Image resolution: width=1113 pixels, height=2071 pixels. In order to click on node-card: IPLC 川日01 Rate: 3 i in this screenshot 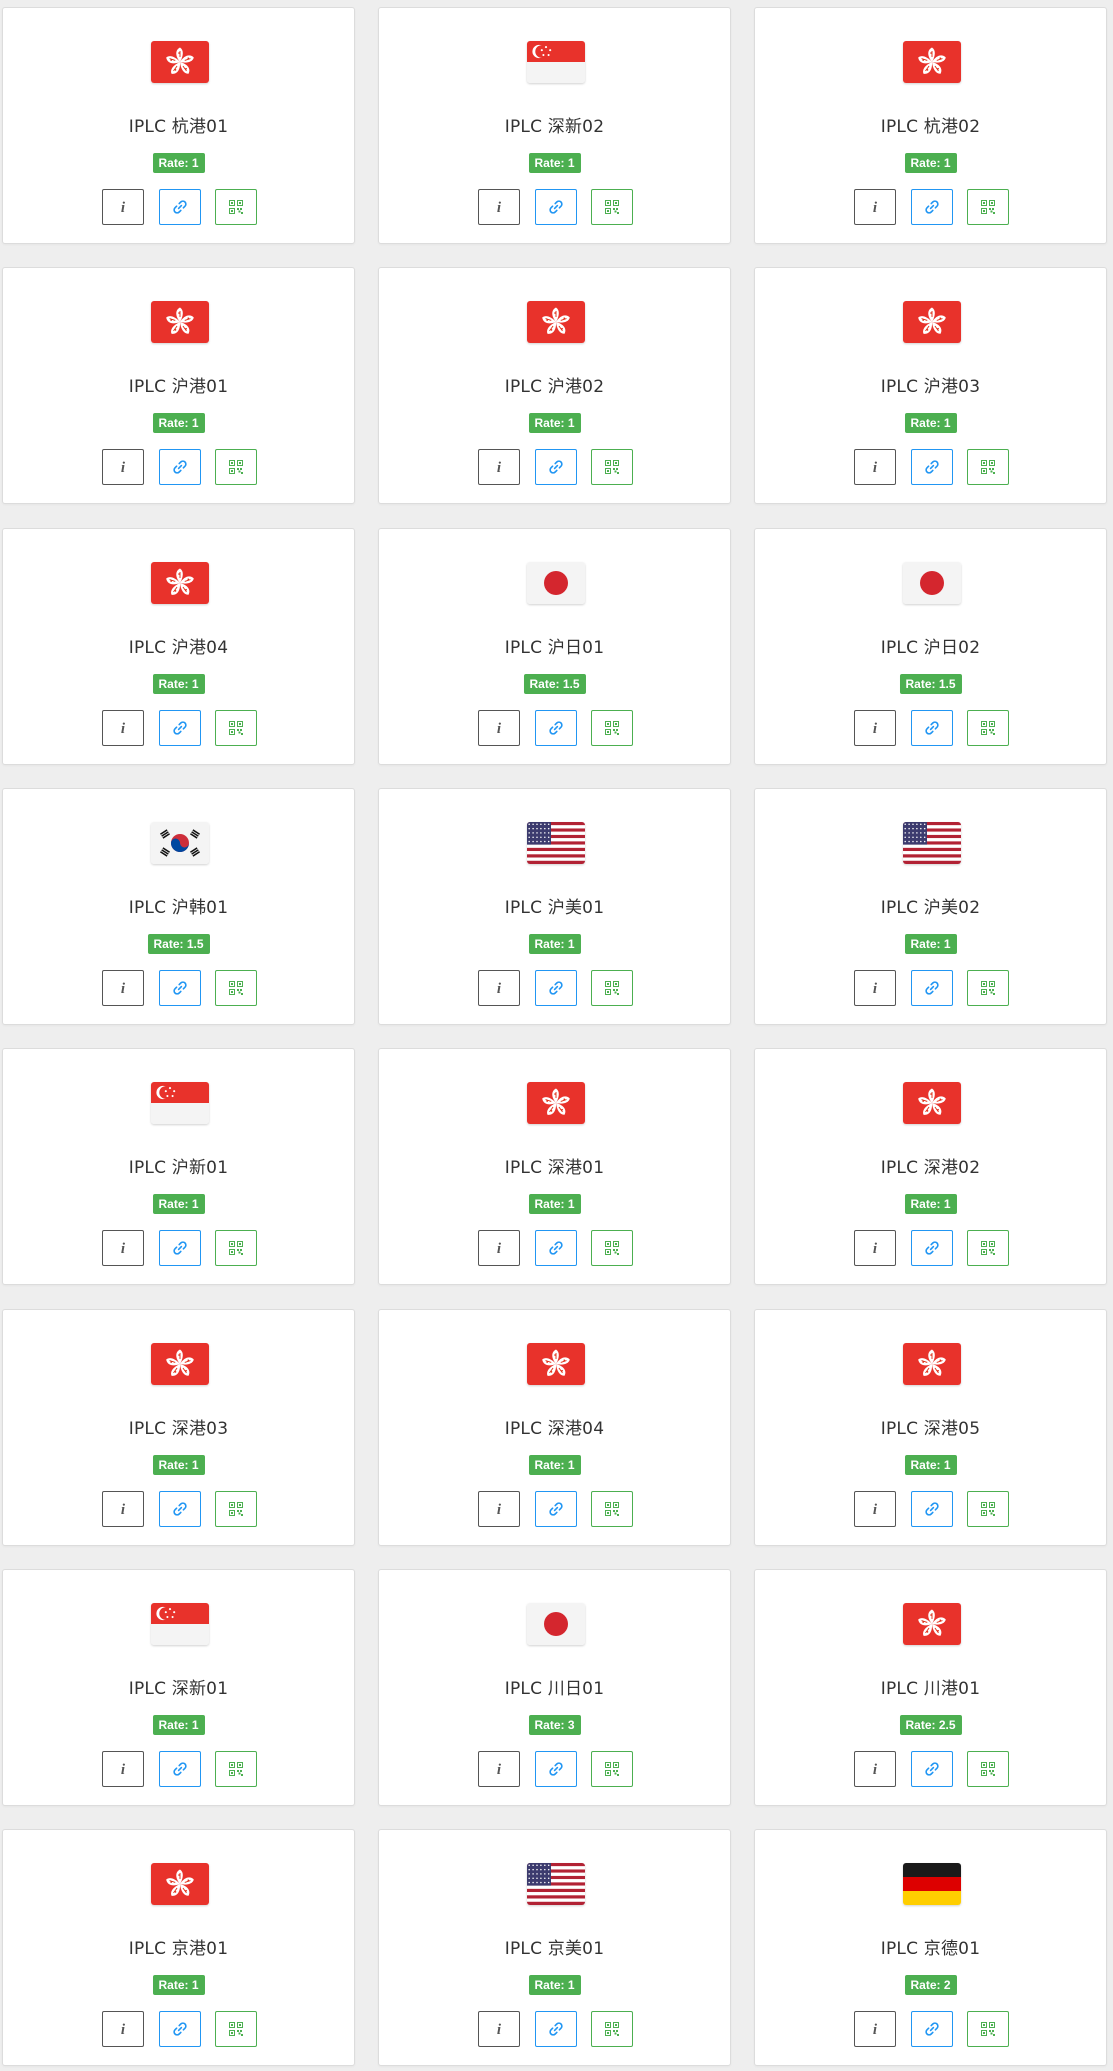, I will do `click(554, 1687)`.